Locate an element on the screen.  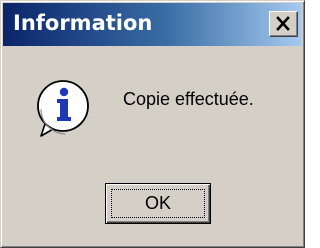
ok-button: OK is located at coordinates (158, 203).